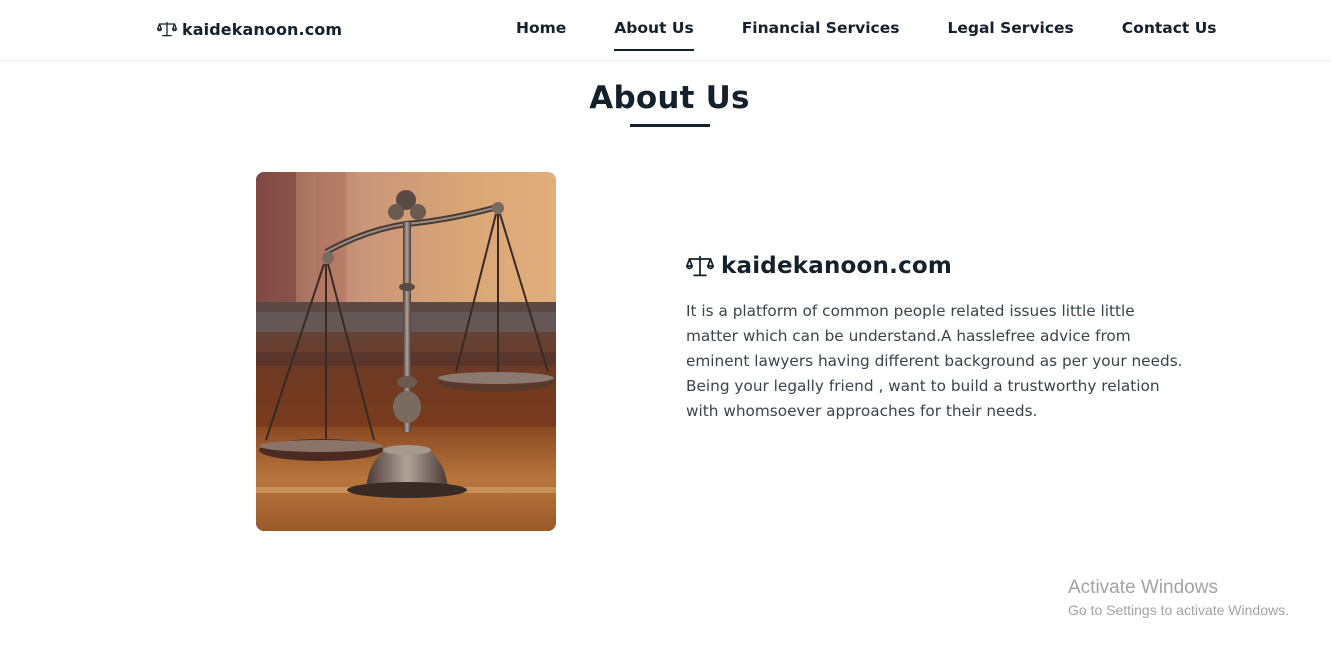  I want to click on section-title: About Us, so click(669, 98).